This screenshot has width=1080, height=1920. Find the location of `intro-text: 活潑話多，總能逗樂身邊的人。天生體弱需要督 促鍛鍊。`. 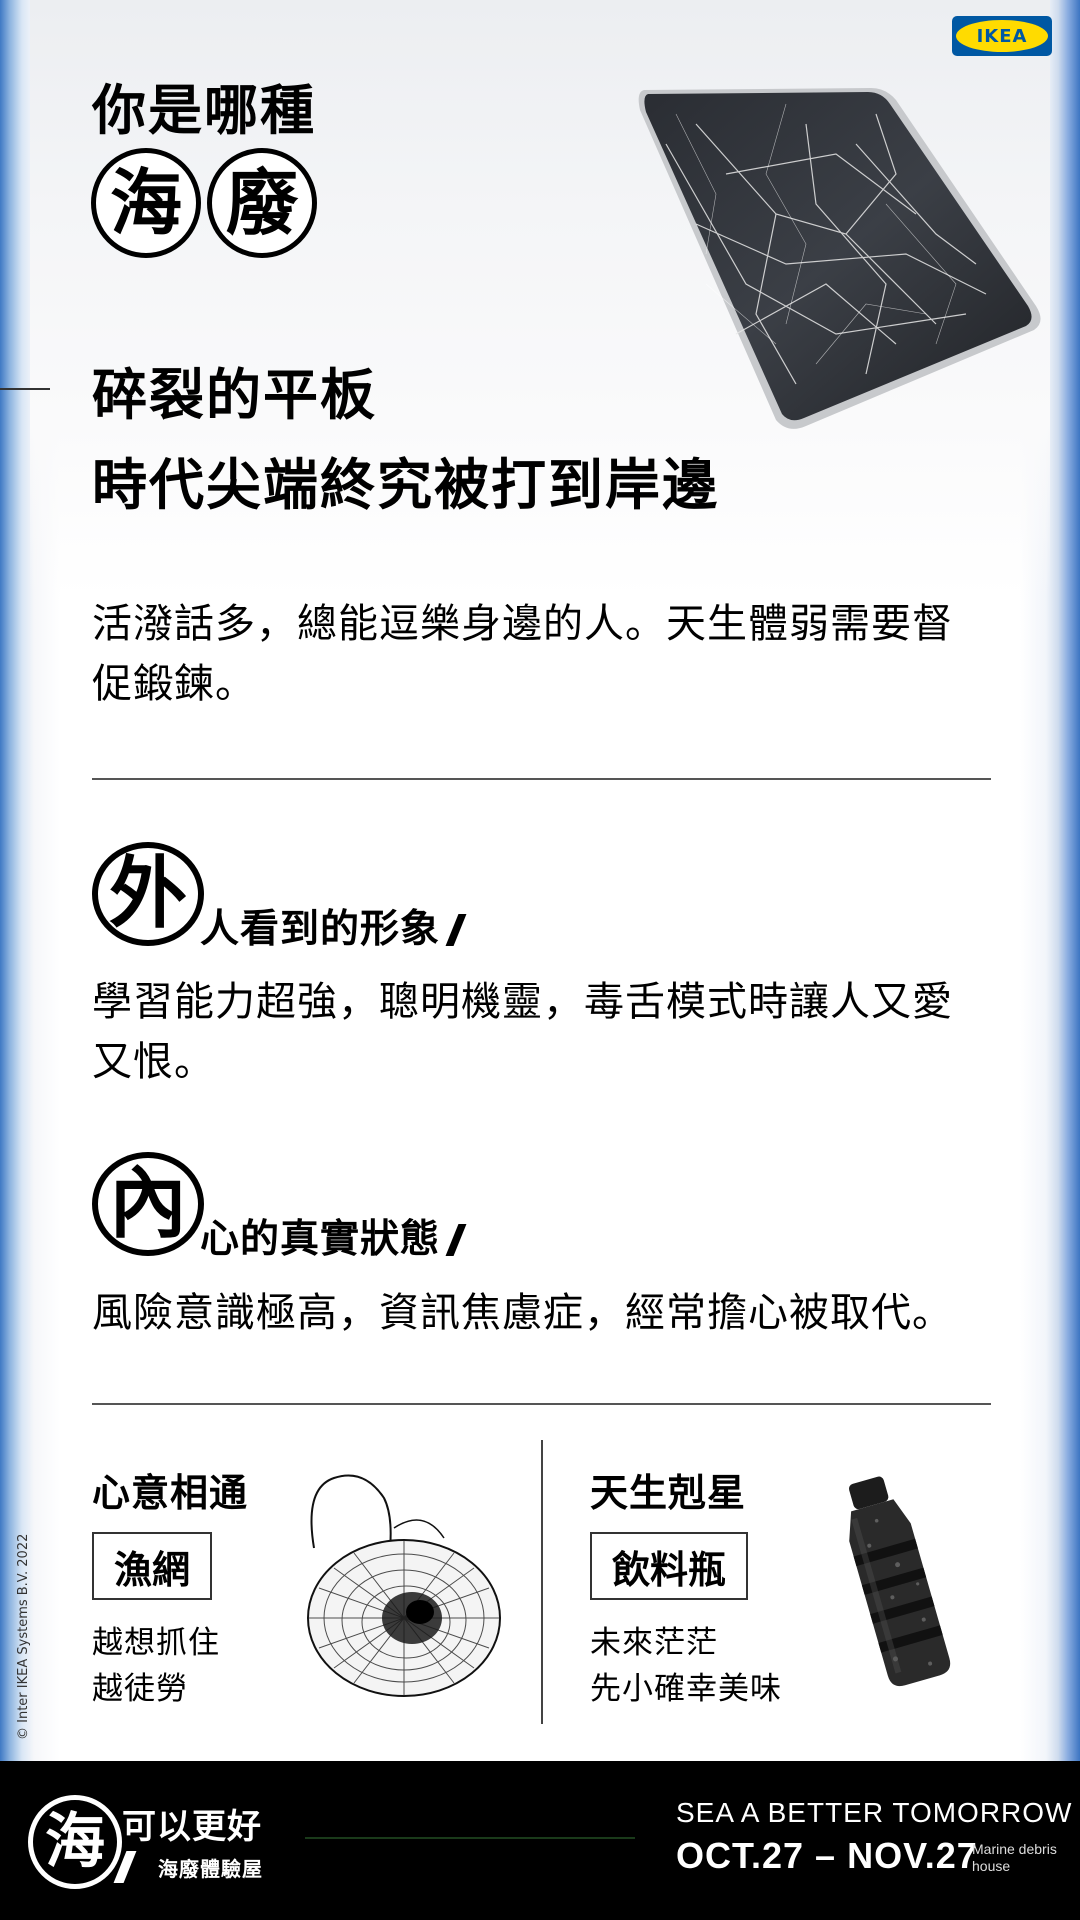

intro-text: 活潑話多，總能逗樂身邊的人。天生體弱需要督 促鍛鍊。 is located at coordinates (537, 654).